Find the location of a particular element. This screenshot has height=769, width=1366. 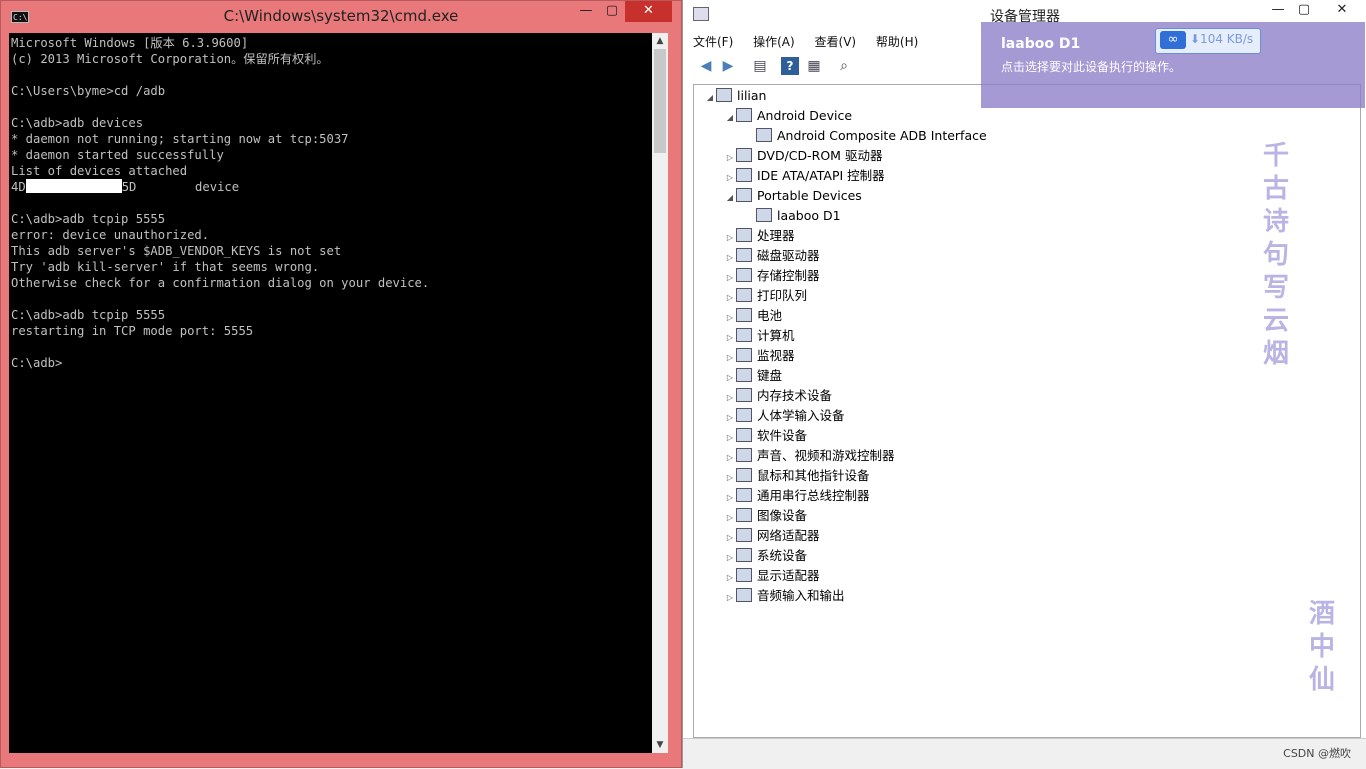

tree-item: ▷ 电池 is located at coordinates (753, 316).